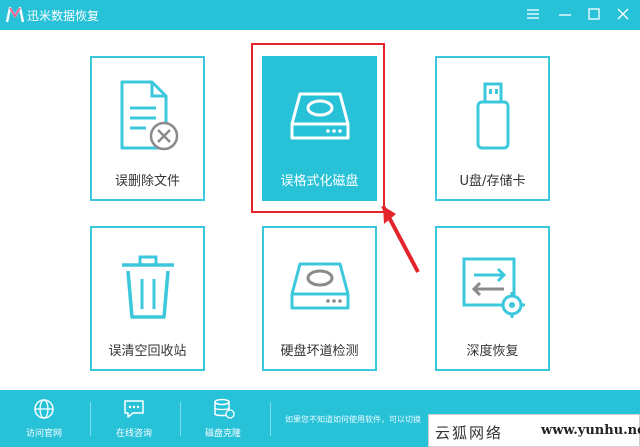  Describe the element at coordinates (492, 286) in the screenshot. I see `deep-recovery-icon` at that location.